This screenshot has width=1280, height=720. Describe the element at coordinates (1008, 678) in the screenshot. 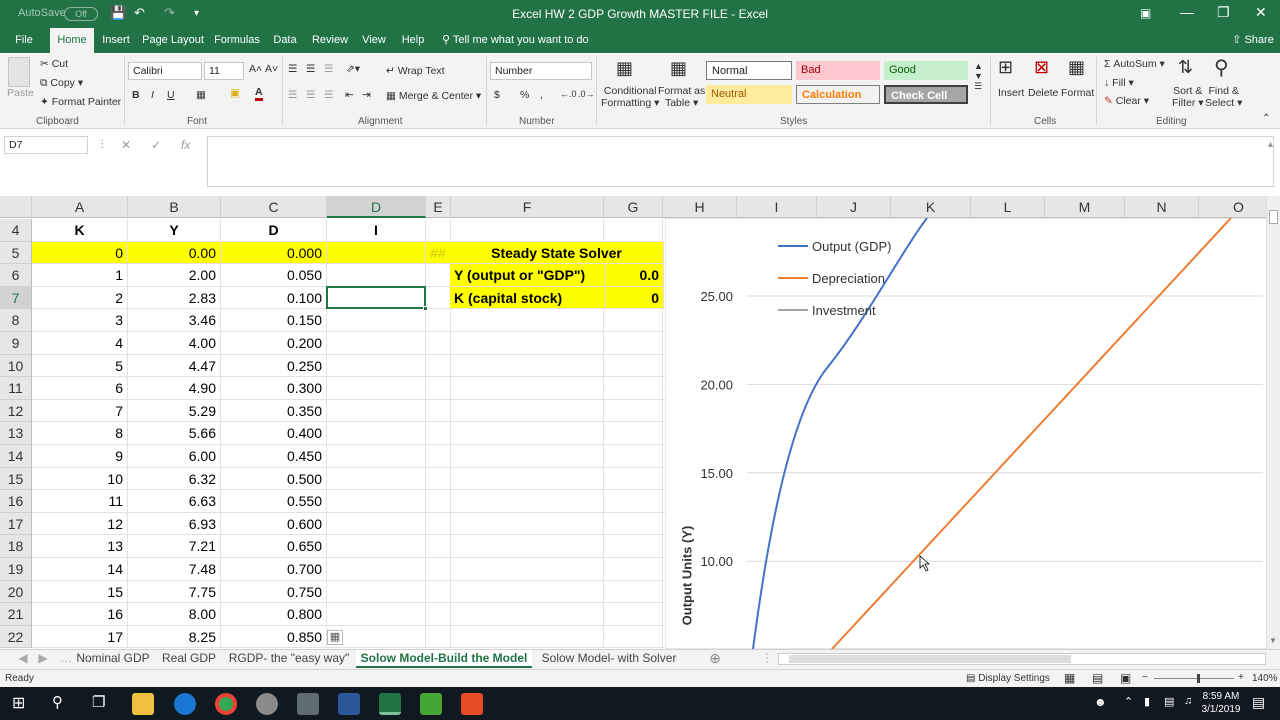

I see `display-settings-button: ▤ Display Settings` at that location.